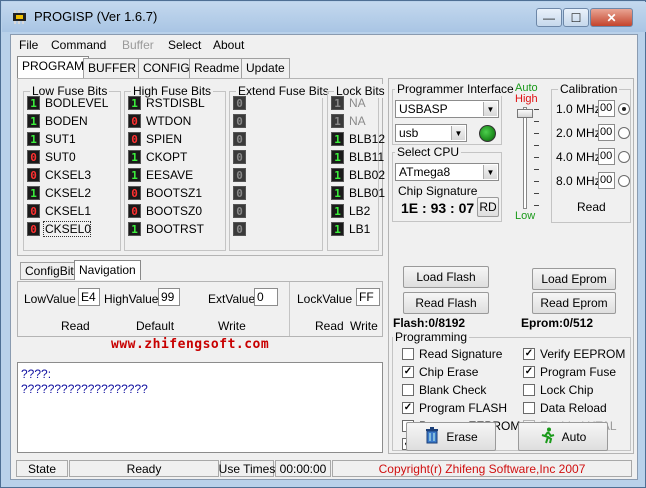 The height and width of the screenshot is (488, 646). Describe the element at coordinates (53, 67) in the screenshot. I see `tab-program: PROGRAM` at that location.